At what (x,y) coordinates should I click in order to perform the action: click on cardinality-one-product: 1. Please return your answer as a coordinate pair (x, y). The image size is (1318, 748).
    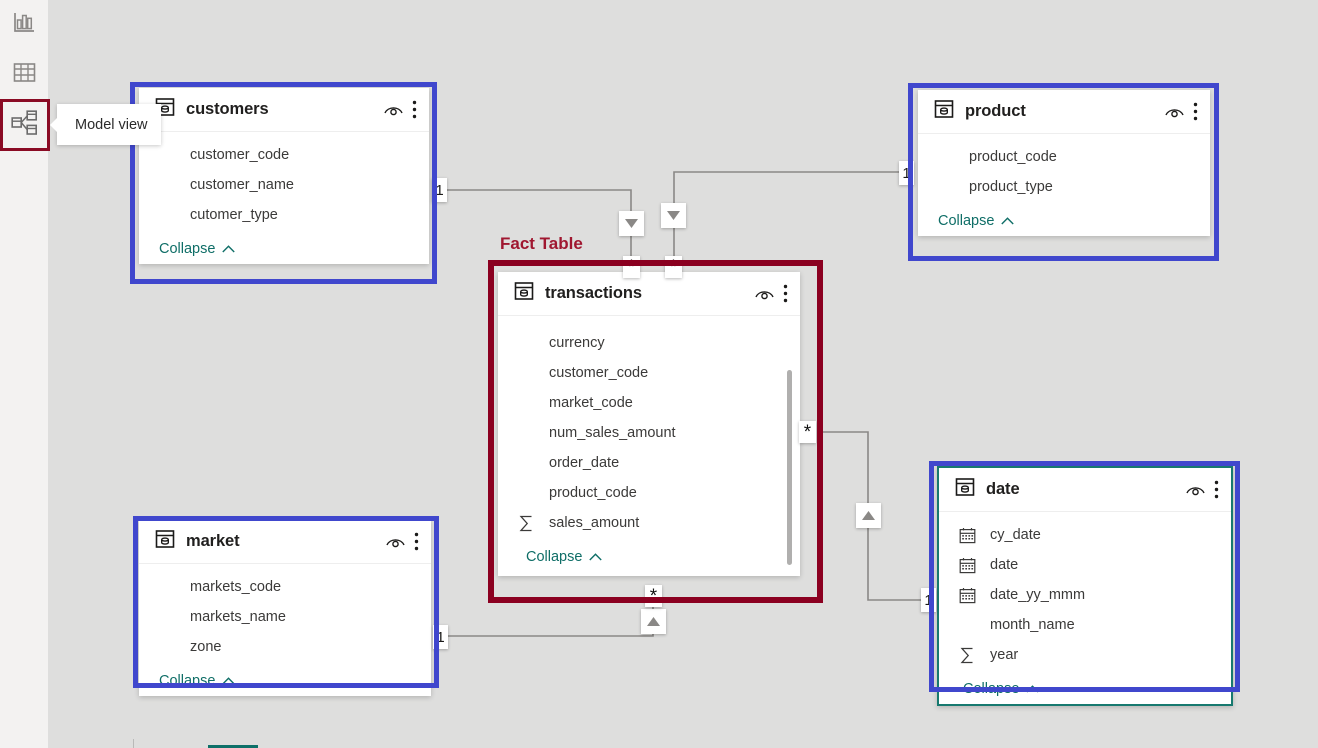
    Looking at the image, I should click on (906, 173).